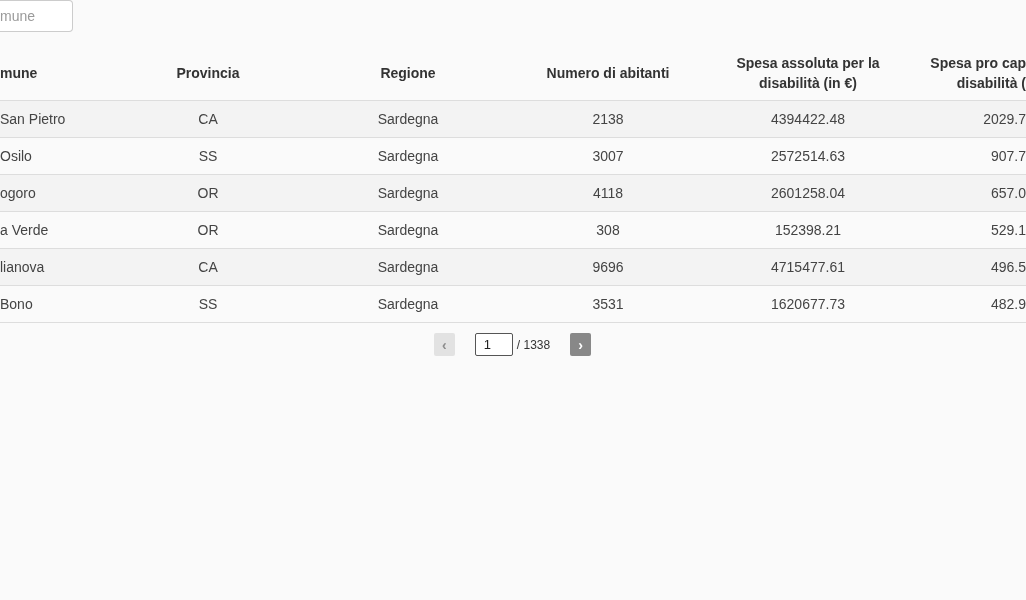 The height and width of the screenshot is (600, 1026). Describe the element at coordinates (608, 230) in the screenshot. I see `table-cell-text: 308` at that location.